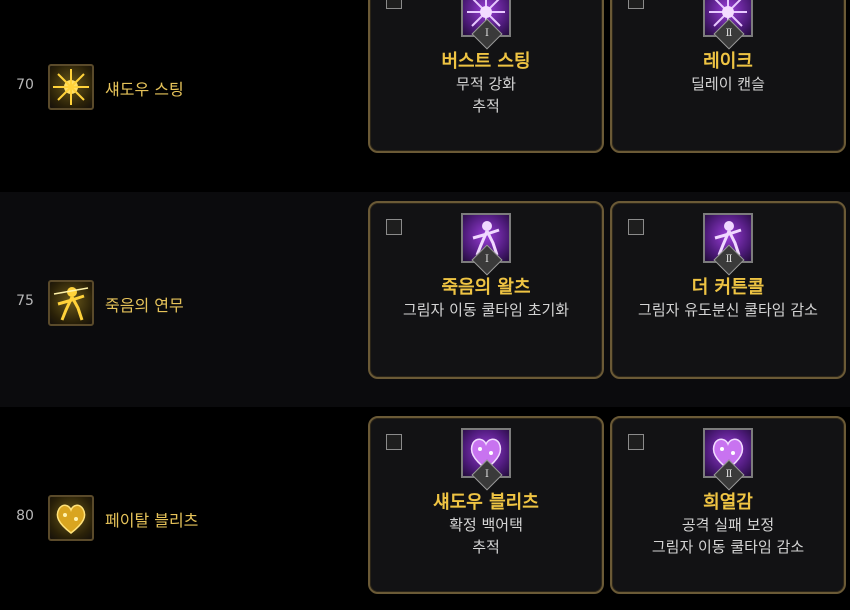  I want to click on option-description: 확정 백어택 추적, so click(486, 536).